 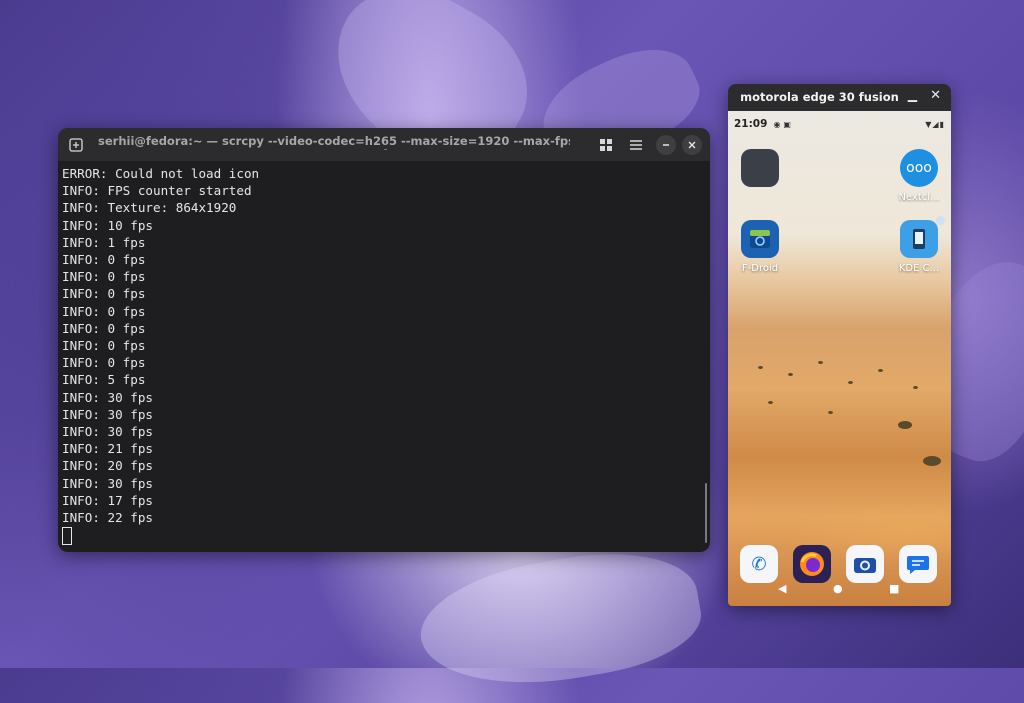 I want to click on kde-connect-icon, so click(x=919, y=239).